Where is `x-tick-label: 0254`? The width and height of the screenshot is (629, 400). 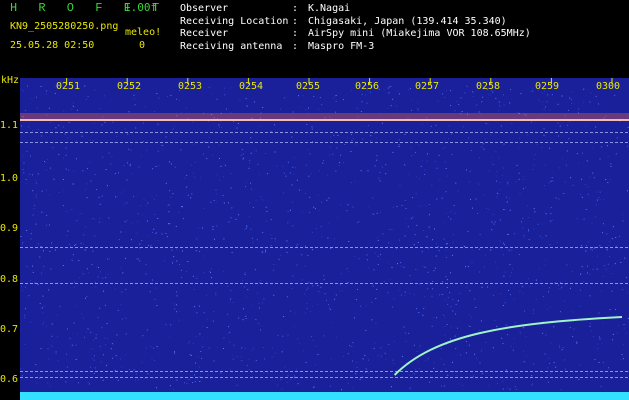 x-tick-label: 0254 is located at coordinates (251, 86).